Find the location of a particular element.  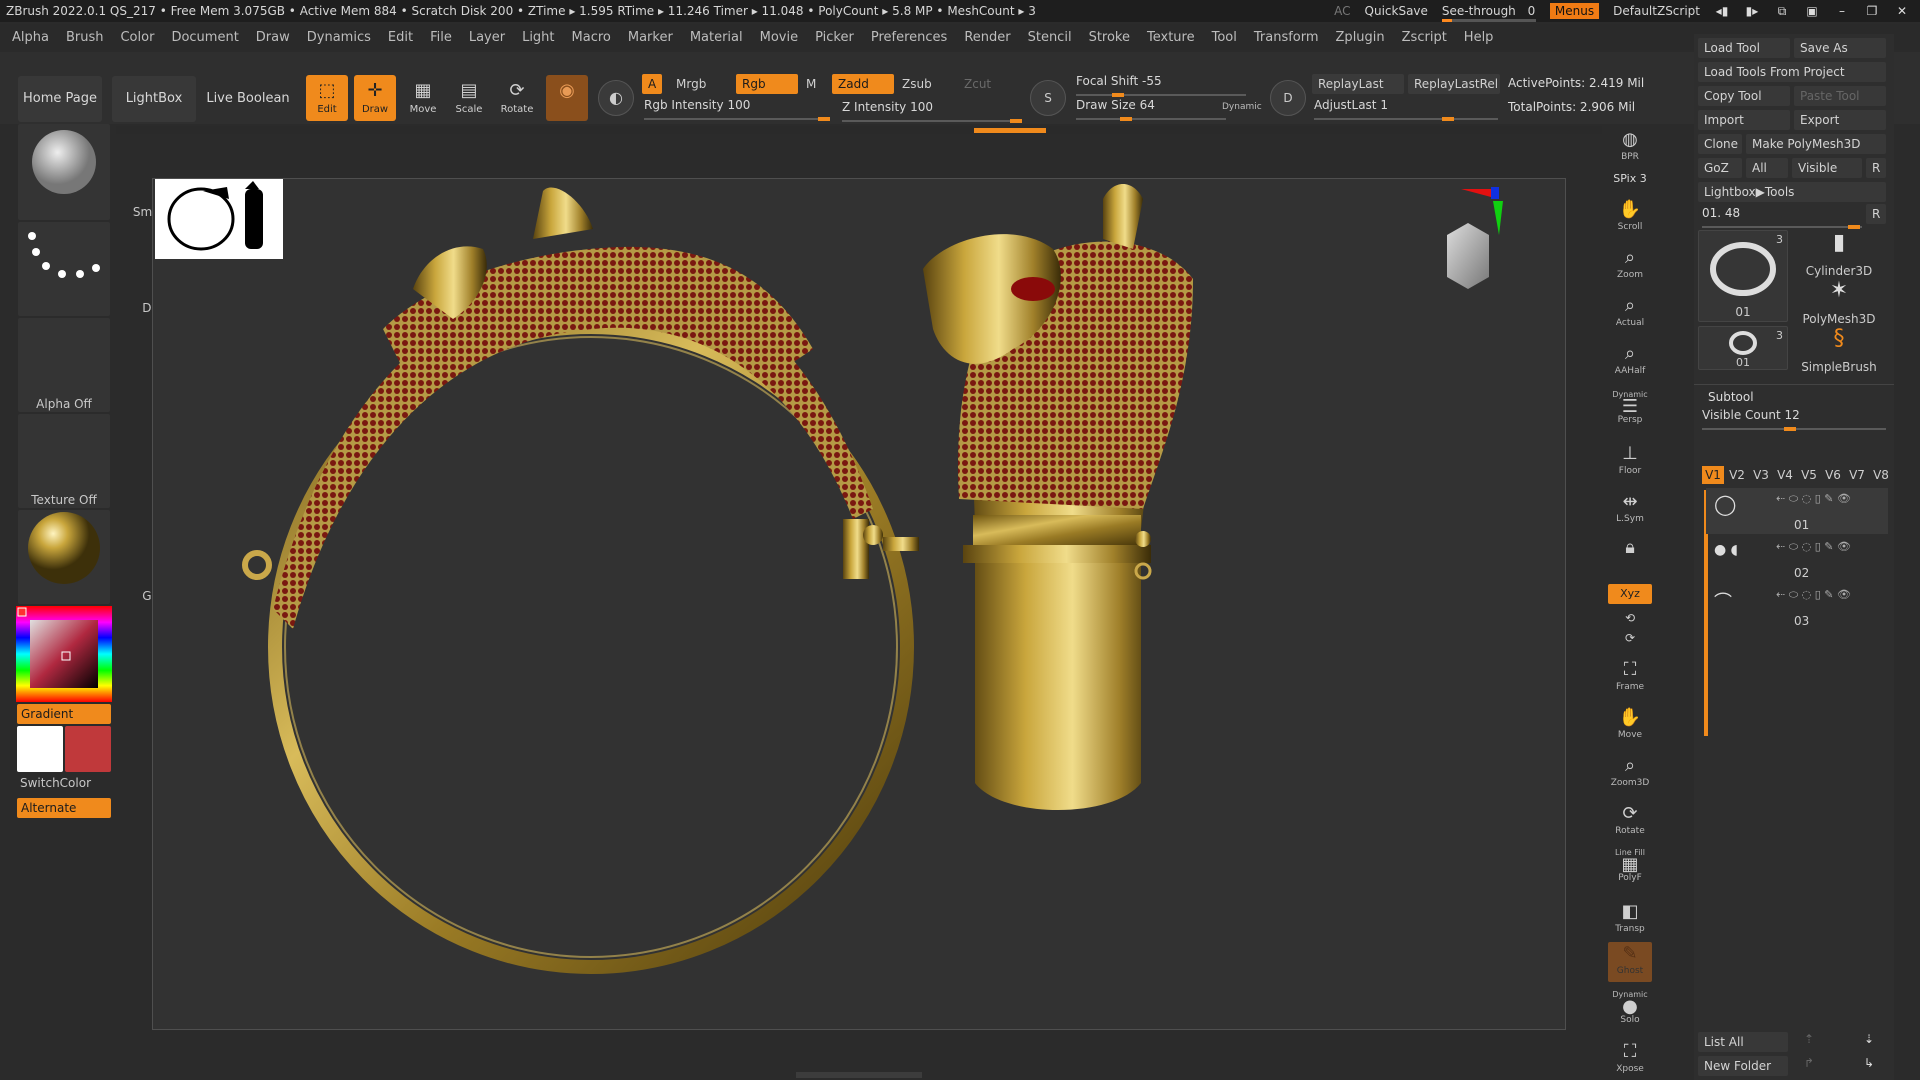

adjust-last-slider: AdjustLast 1 is located at coordinates (1406, 109).